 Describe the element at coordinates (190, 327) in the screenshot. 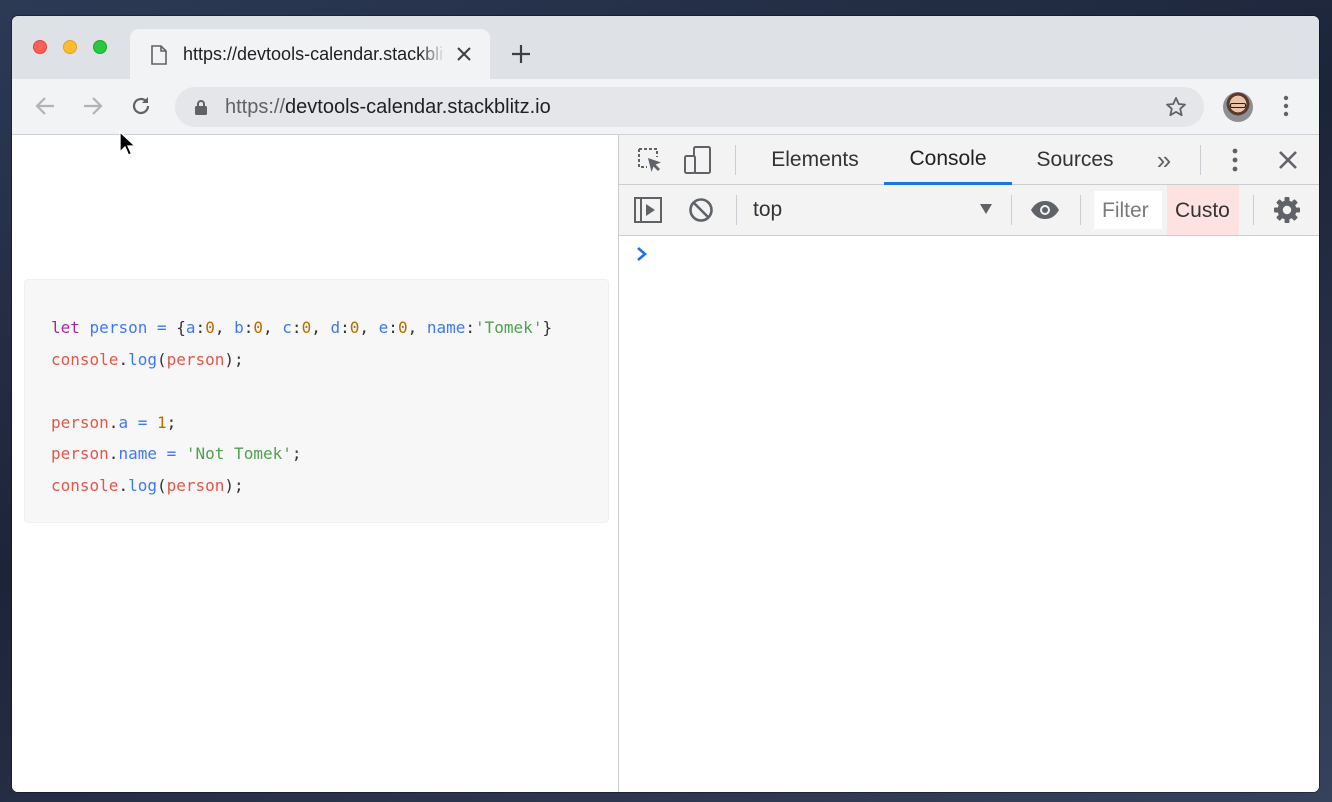

I see `code-key: a` at that location.